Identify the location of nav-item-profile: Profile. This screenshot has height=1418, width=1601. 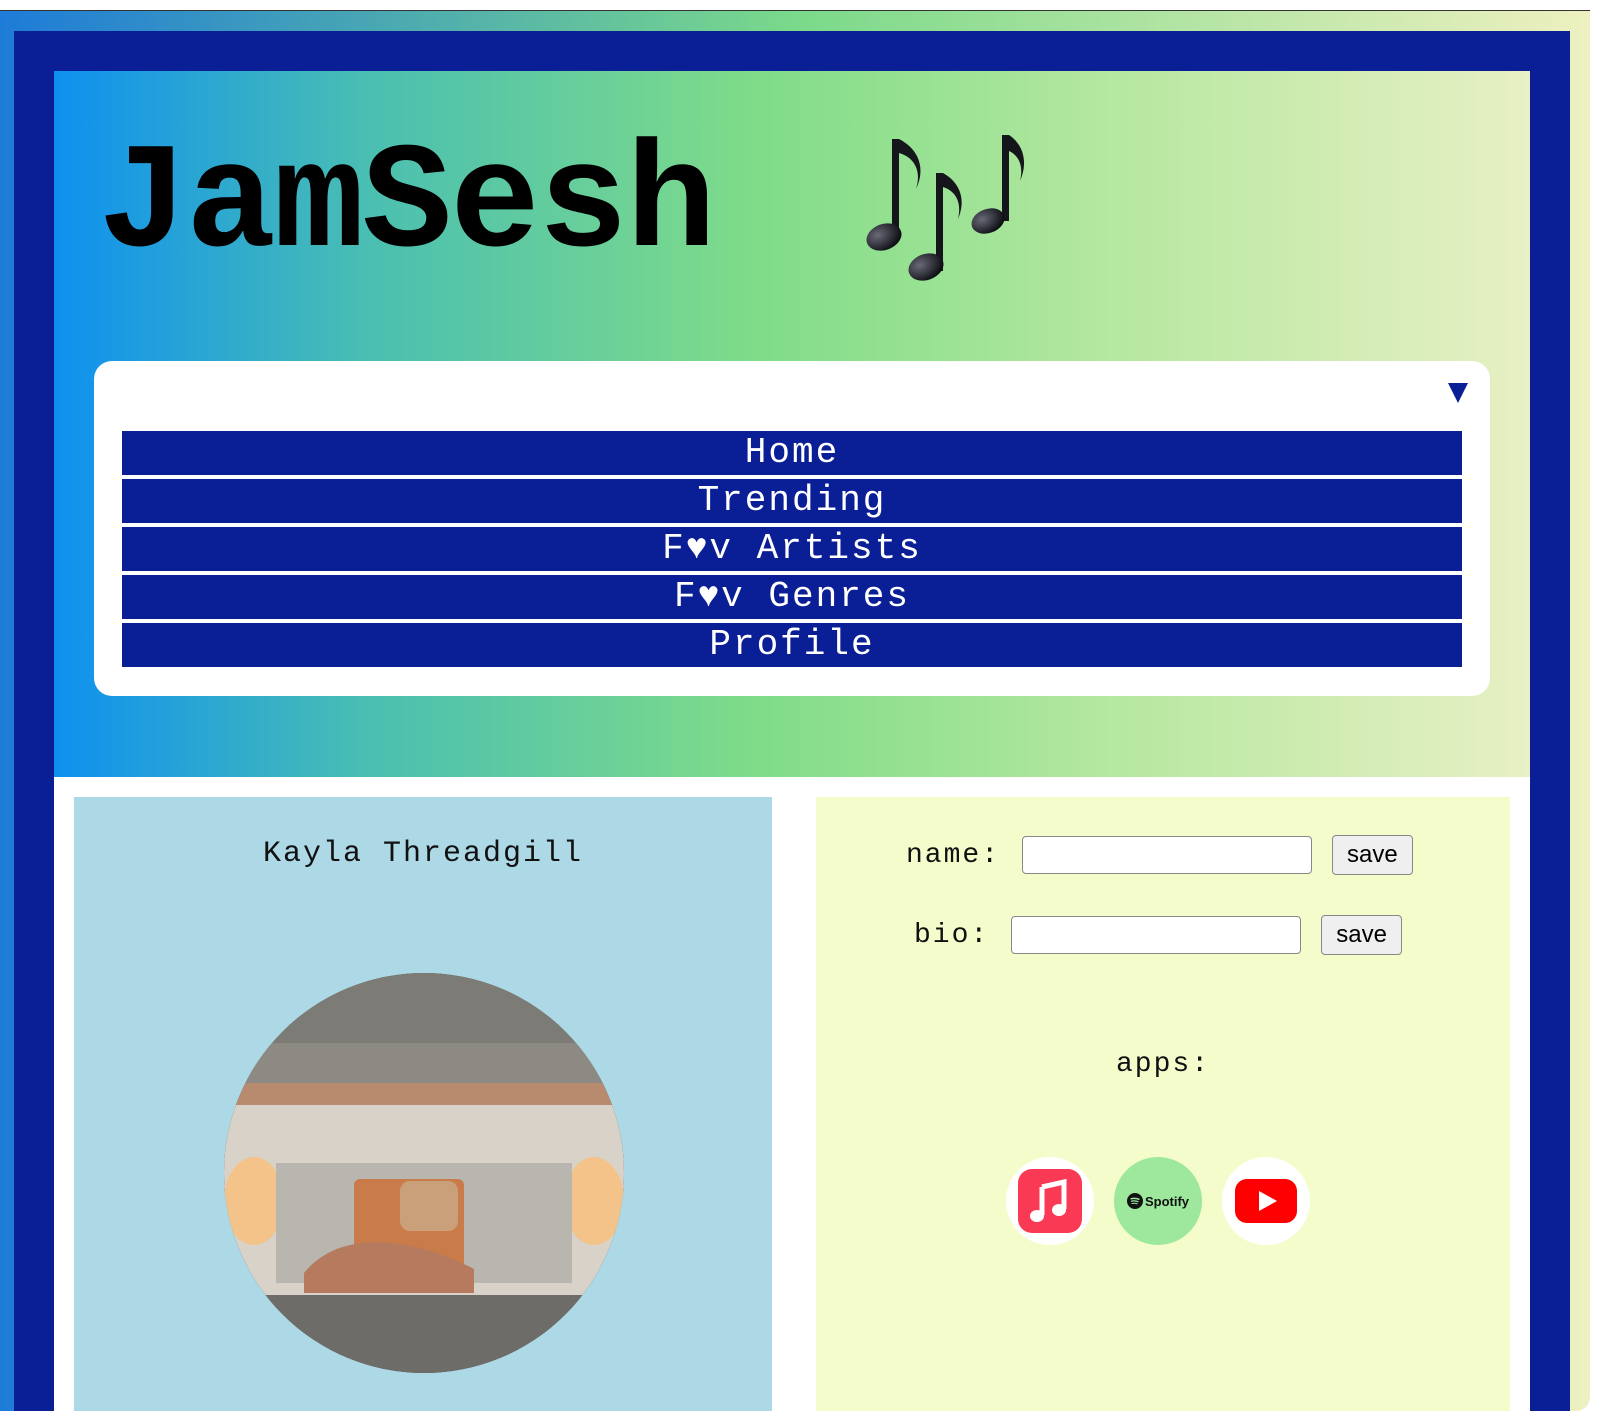
(792, 645).